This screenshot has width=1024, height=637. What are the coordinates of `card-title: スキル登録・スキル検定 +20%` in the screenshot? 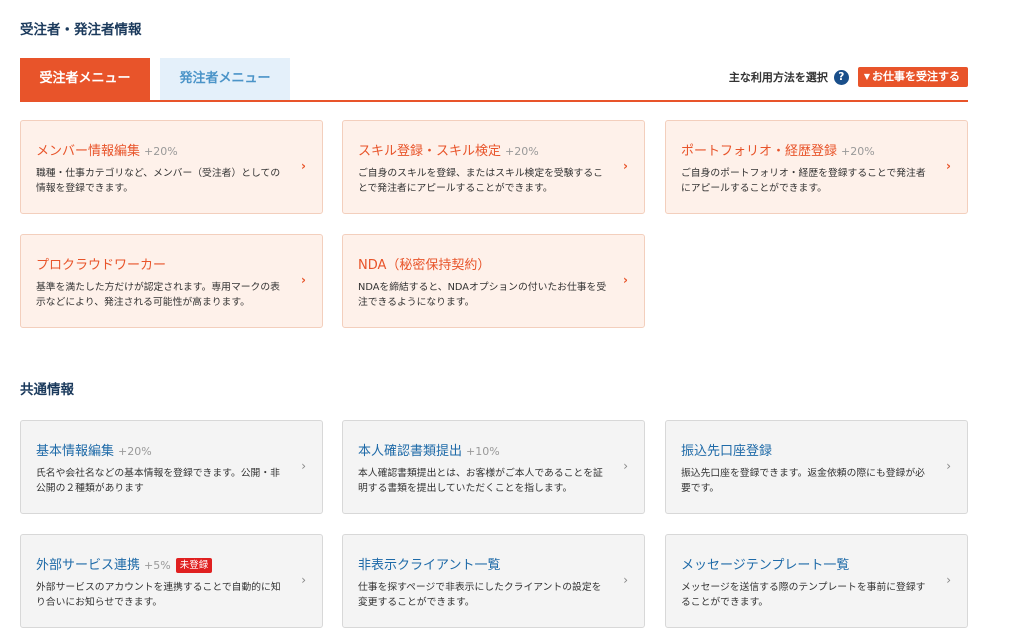 It's located at (448, 149).